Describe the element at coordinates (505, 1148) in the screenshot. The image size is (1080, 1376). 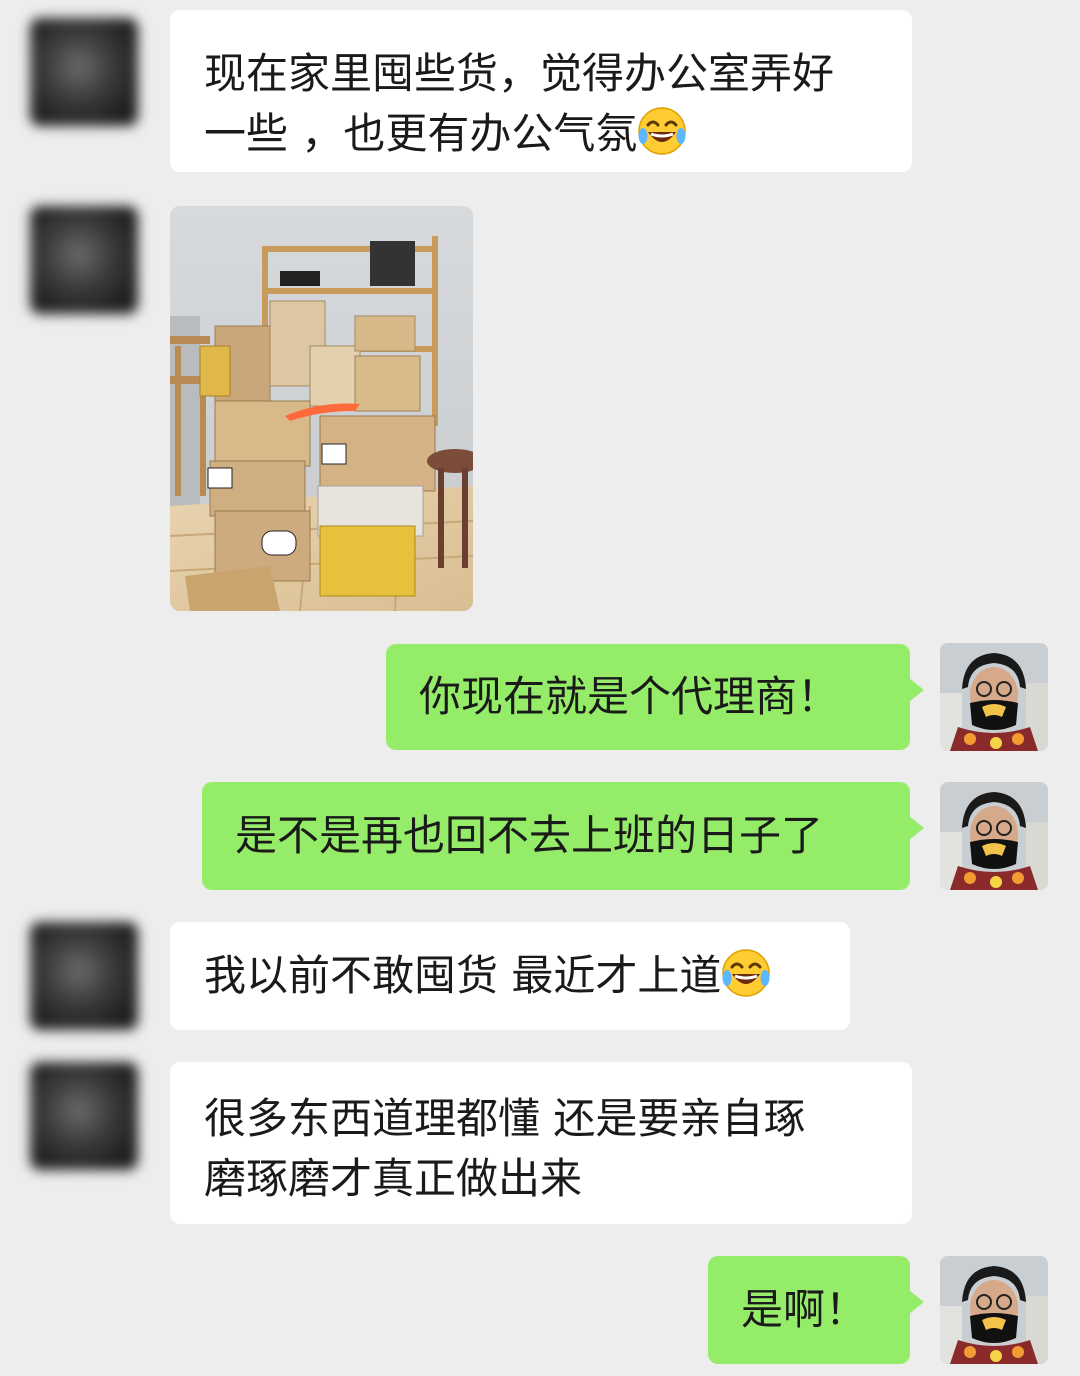
I see `message-text: 很多东西道理都懂 还是要亲自琢 磨琢磨才真正做出来` at that location.